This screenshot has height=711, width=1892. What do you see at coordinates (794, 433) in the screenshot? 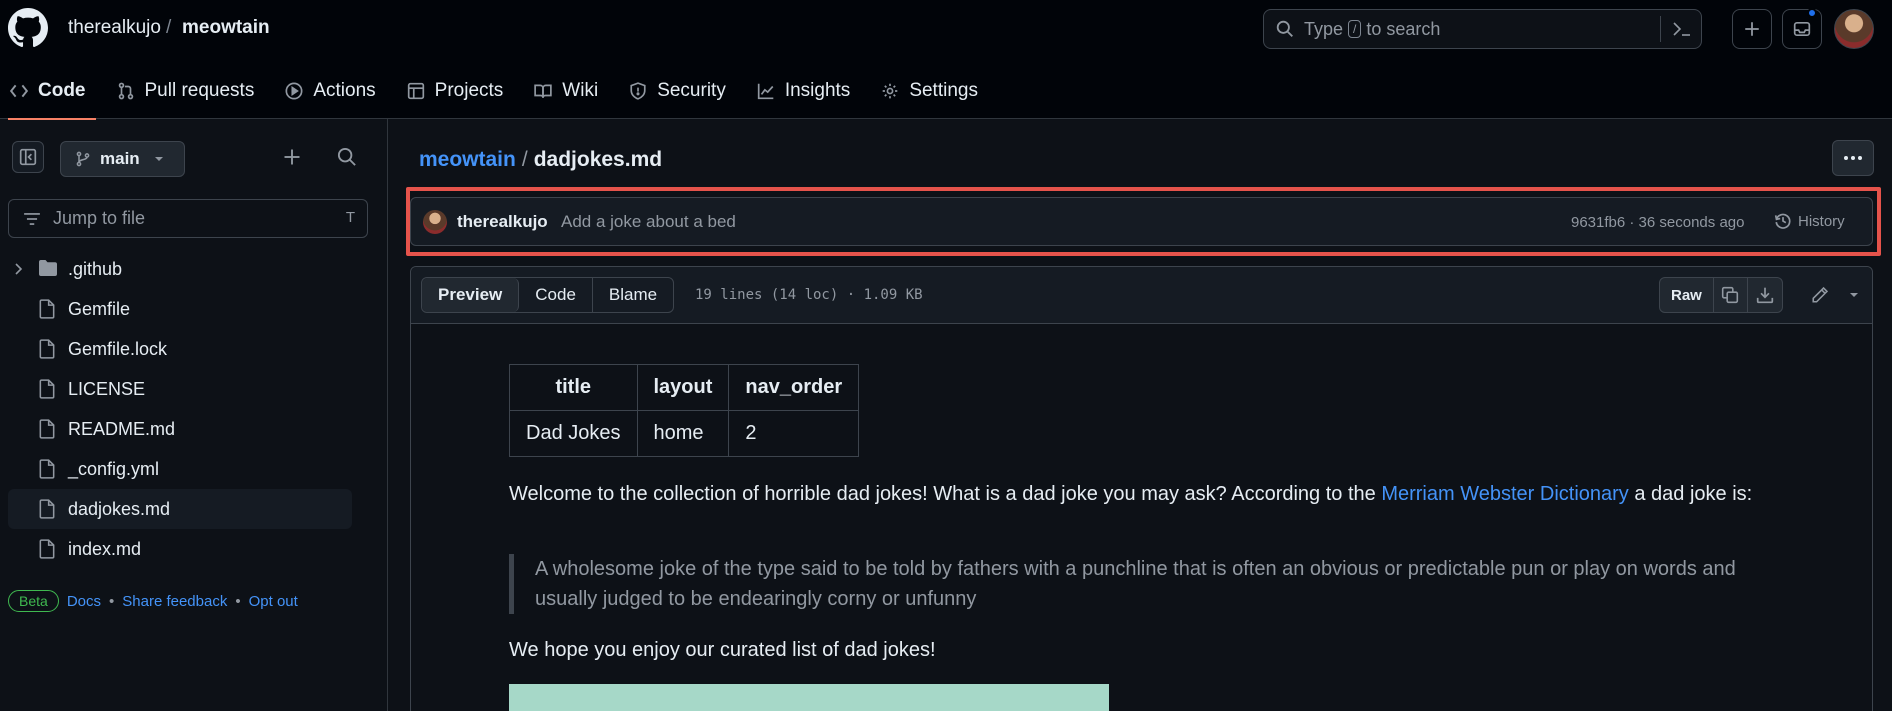
I see `table-cell: 2` at bounding box center [794, 433].